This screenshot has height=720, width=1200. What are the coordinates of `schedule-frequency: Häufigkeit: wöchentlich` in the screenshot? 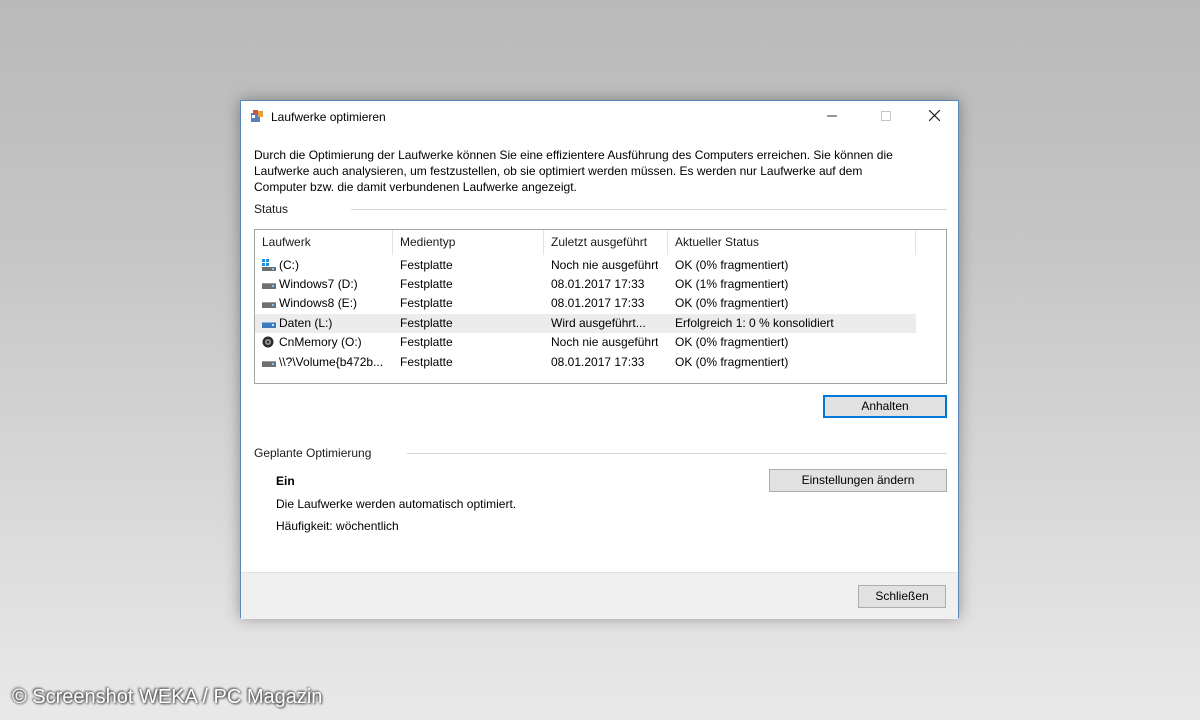 It's located at (337, 526).